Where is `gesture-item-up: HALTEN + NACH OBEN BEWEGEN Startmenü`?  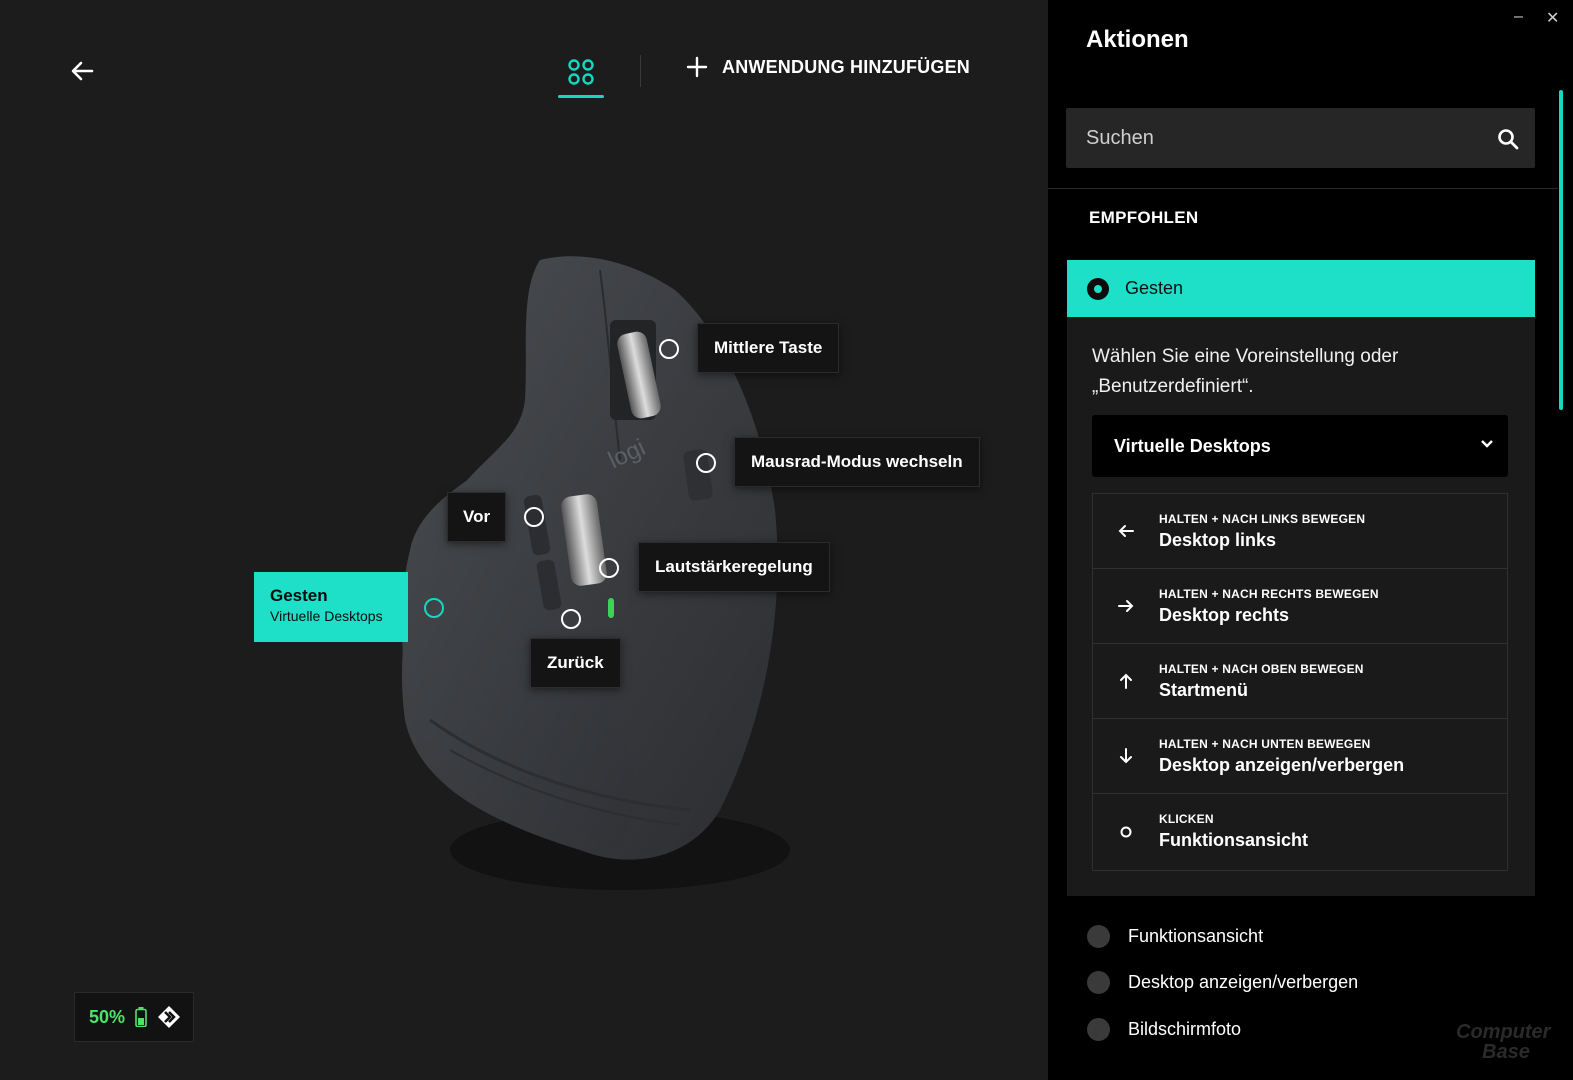 gesture-item-up: HALTEN + NACH OBEN BEWEGEN Startmenü is located at coordinates (1300, 681).